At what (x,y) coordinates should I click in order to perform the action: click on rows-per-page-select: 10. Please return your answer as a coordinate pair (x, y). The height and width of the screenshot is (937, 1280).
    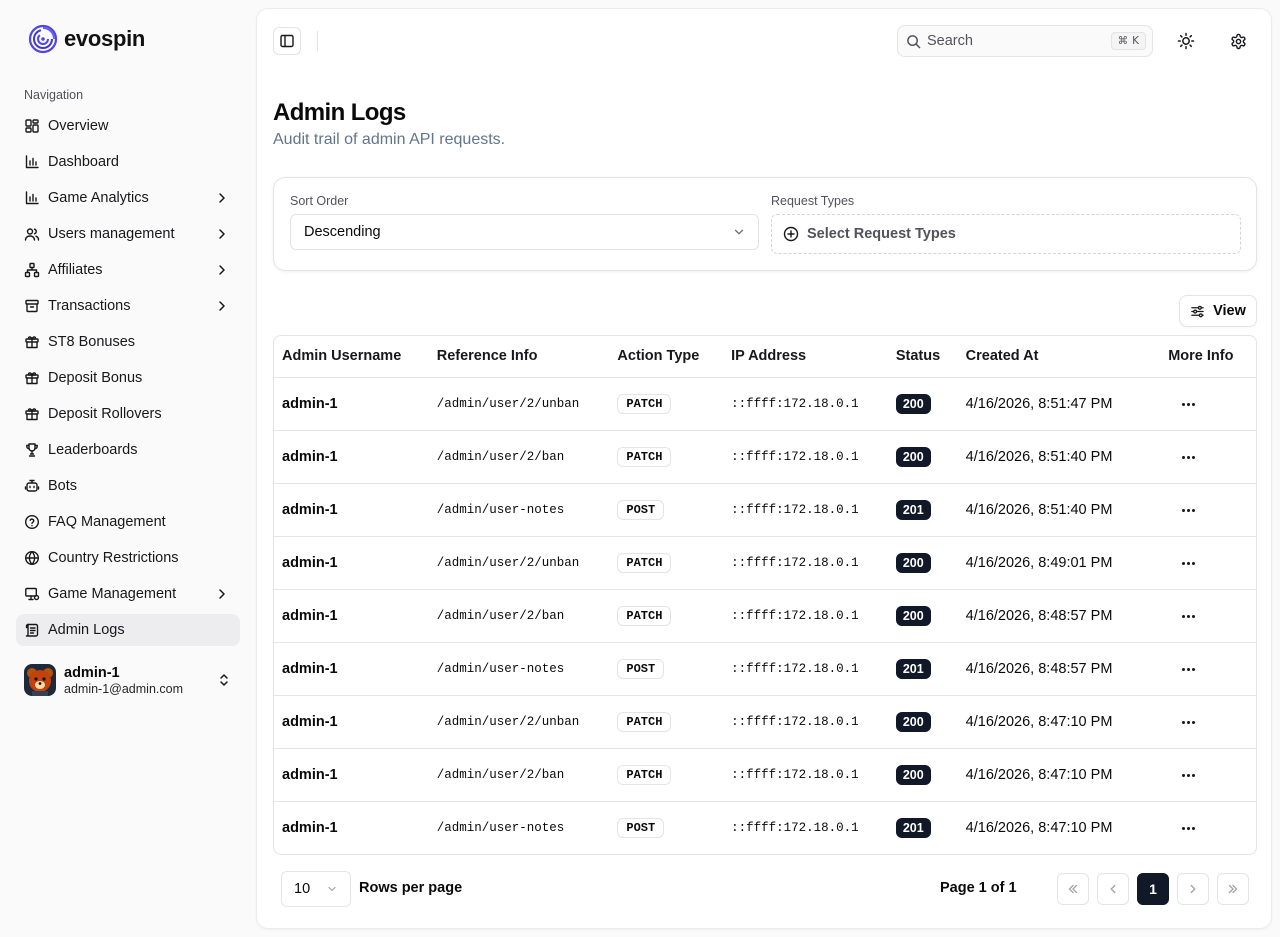
    Looking at the image, I should click on (316, 889).